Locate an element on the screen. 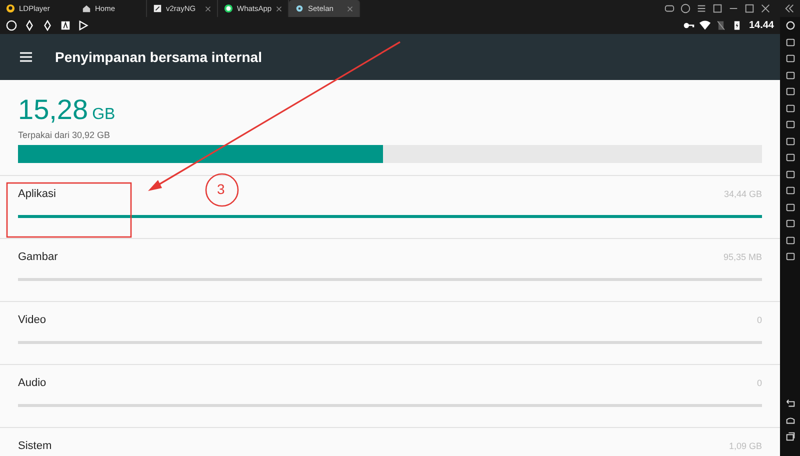 The width and height of the screenshot is (800, 456). maximize-icon is located at coordinates (749, 8).